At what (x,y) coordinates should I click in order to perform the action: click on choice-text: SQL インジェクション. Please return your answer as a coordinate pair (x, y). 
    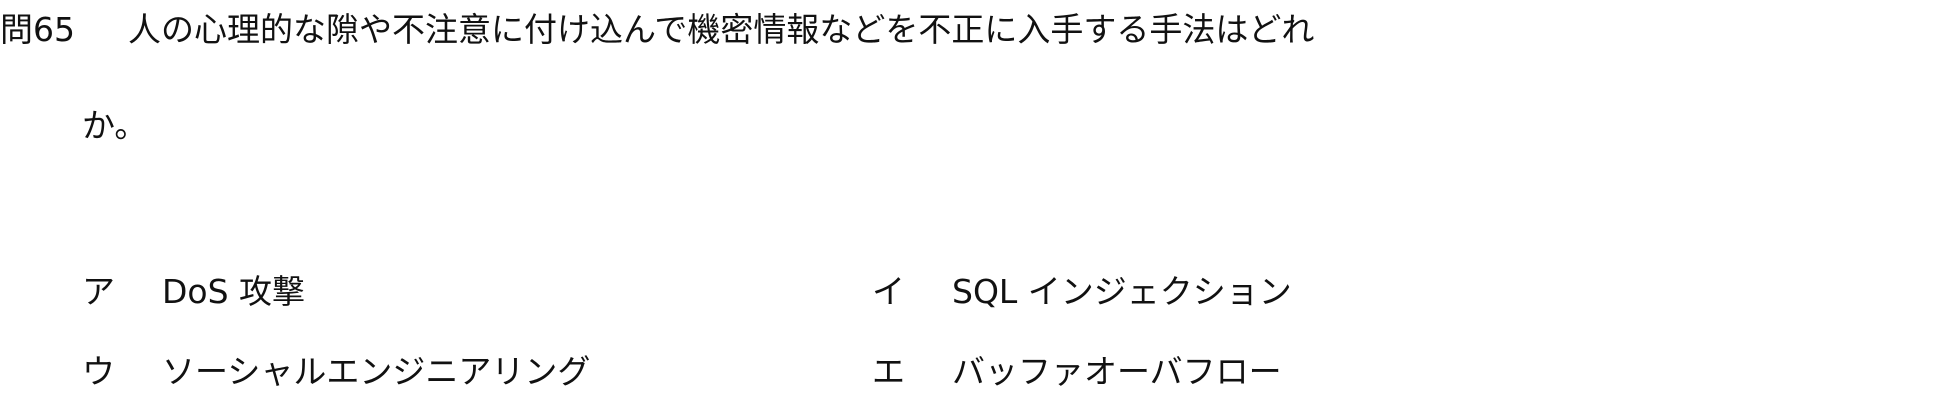
    Looking at the image, I should click on (1122, 291).